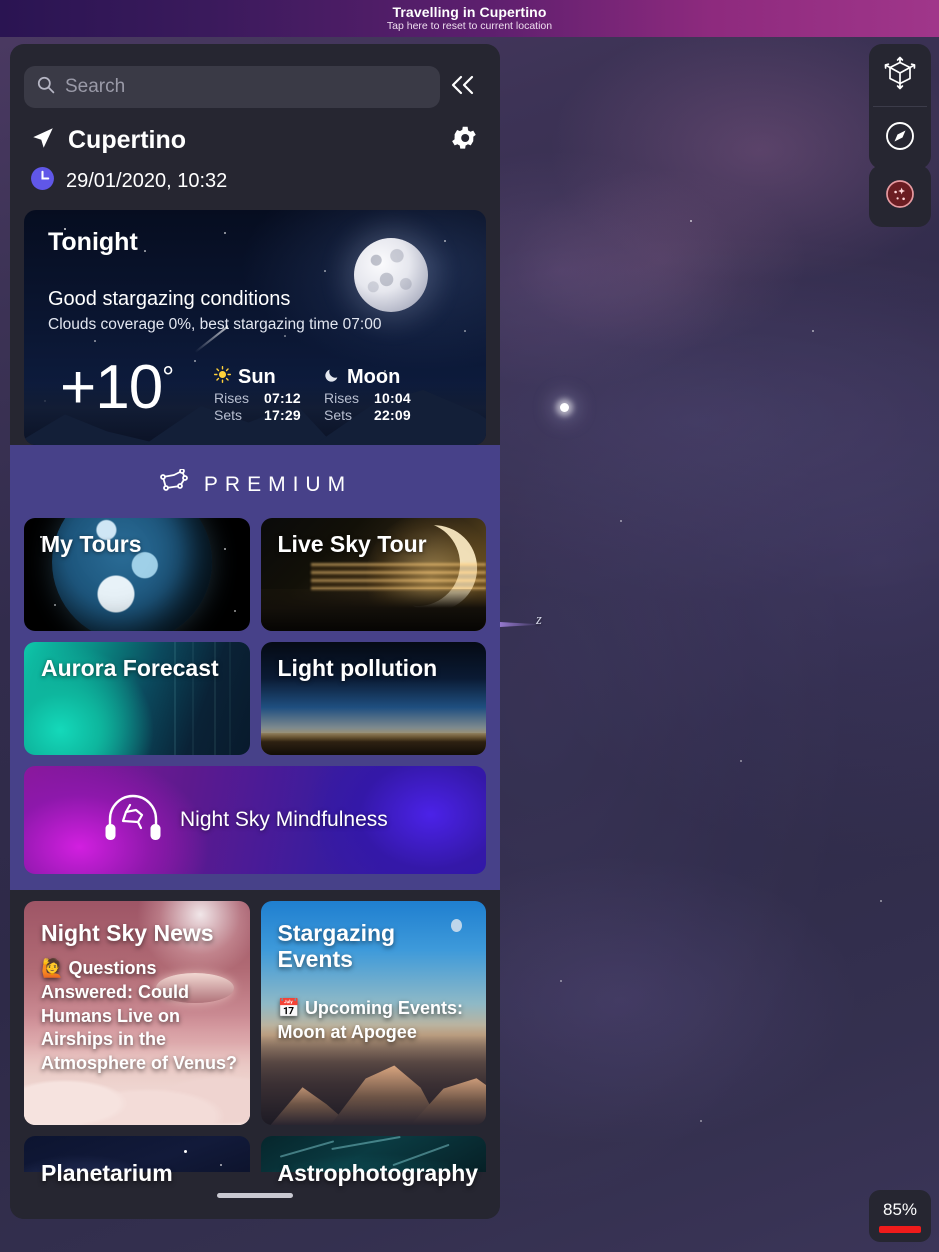 The height and width of the screenshot is (1252, 939). What do you see at coordinates (520, 624) in the screenshot?
I see `axis-z-line` at bounding box center [520, 624].